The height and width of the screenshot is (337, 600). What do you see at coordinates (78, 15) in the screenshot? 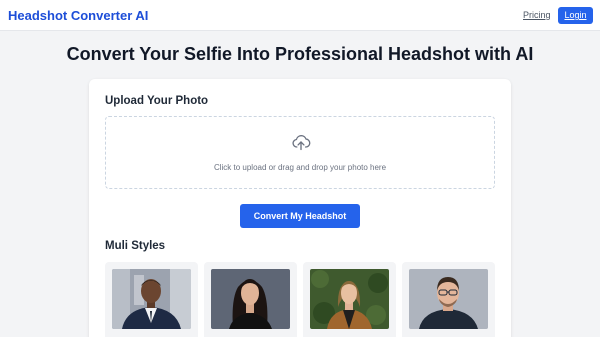
I see `app-logo-title: Headshot Converter AI` at bounding box center [78, 15].